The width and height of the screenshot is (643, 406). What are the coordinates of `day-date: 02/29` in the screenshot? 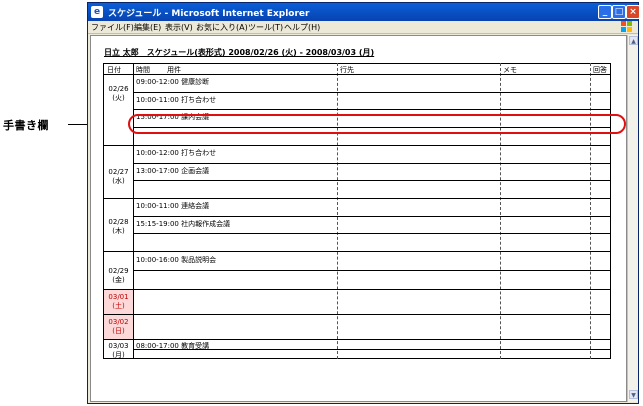 It's located at (118, 271).